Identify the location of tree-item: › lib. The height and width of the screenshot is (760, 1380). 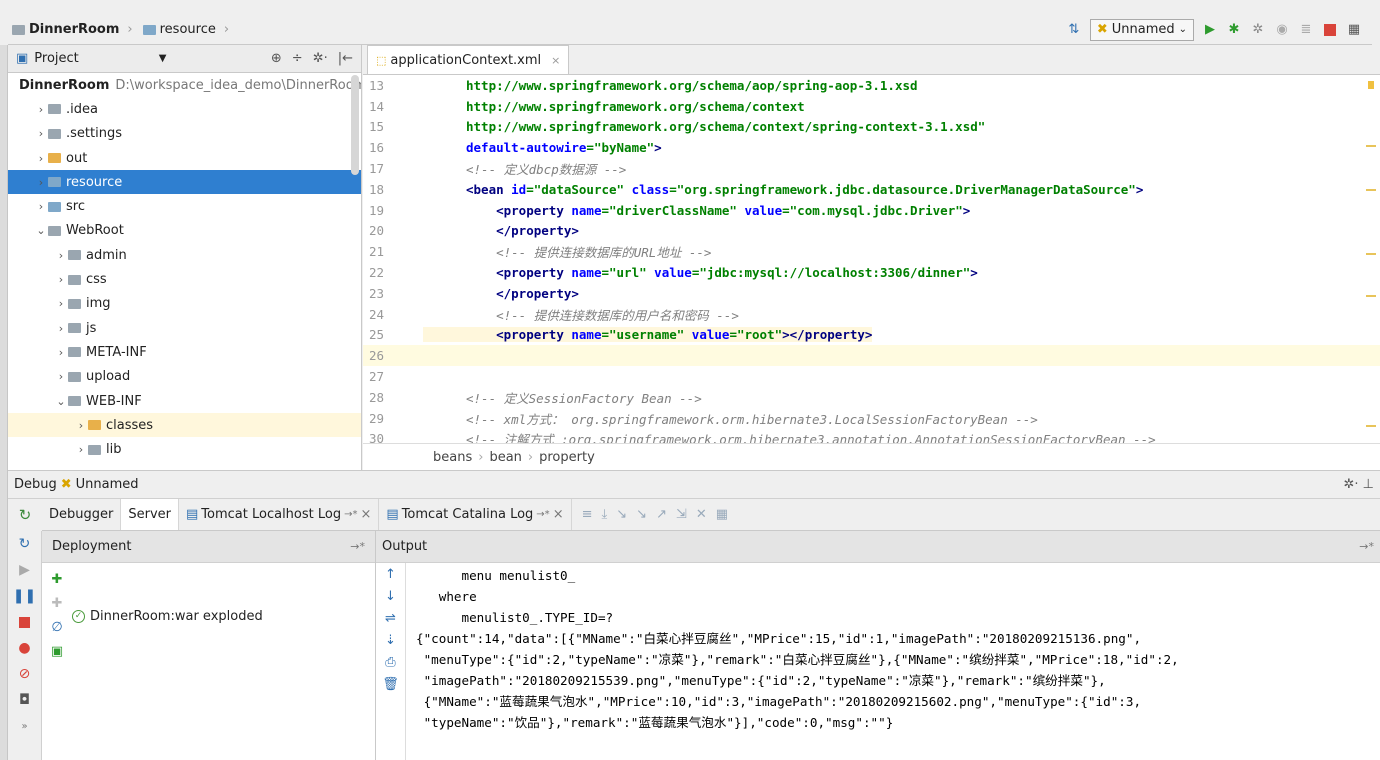
(184, 449).